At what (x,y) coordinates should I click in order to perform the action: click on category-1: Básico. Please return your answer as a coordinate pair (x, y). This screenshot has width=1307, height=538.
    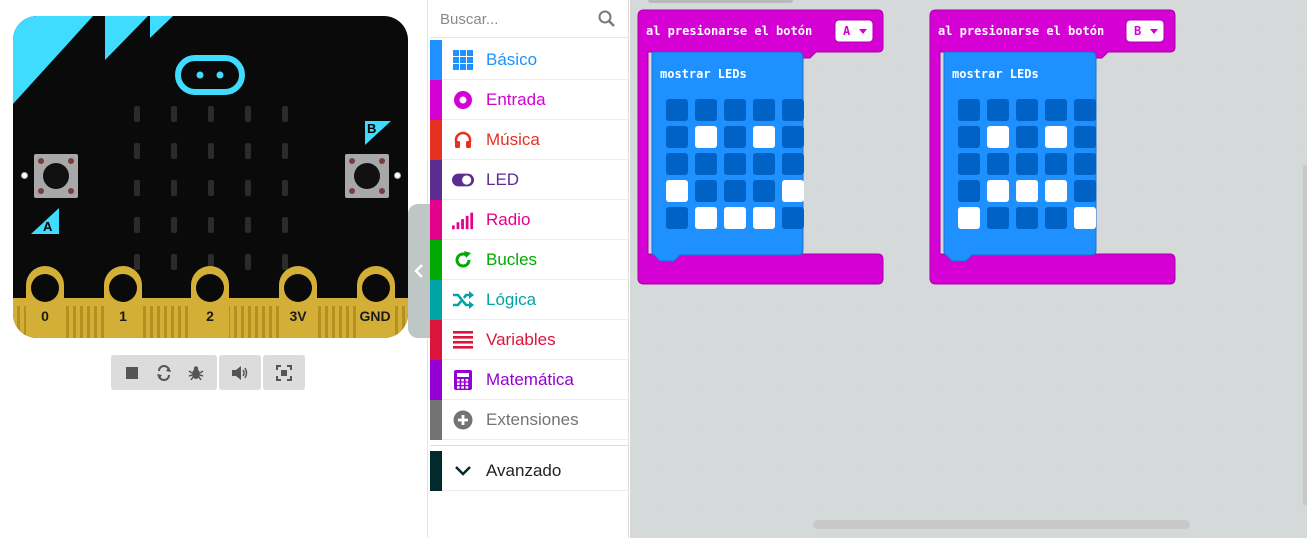
    Looking at the image, I should click on (529, 59).